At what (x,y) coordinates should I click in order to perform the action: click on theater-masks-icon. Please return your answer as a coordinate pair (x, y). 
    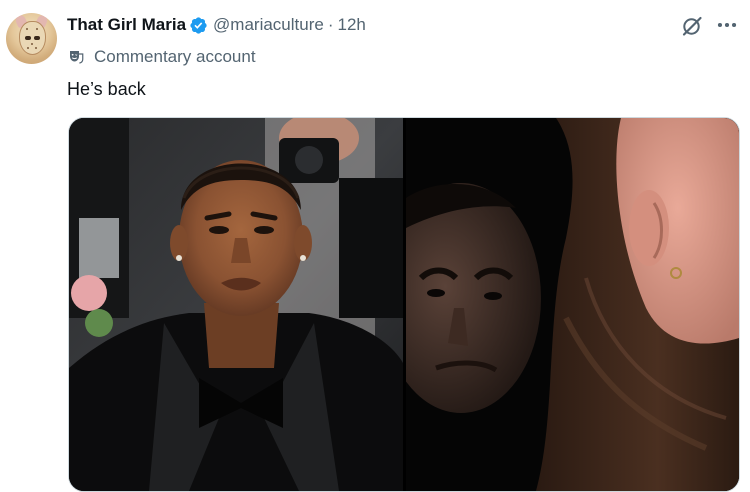
    Looking at the image, I should click on (77, 57).